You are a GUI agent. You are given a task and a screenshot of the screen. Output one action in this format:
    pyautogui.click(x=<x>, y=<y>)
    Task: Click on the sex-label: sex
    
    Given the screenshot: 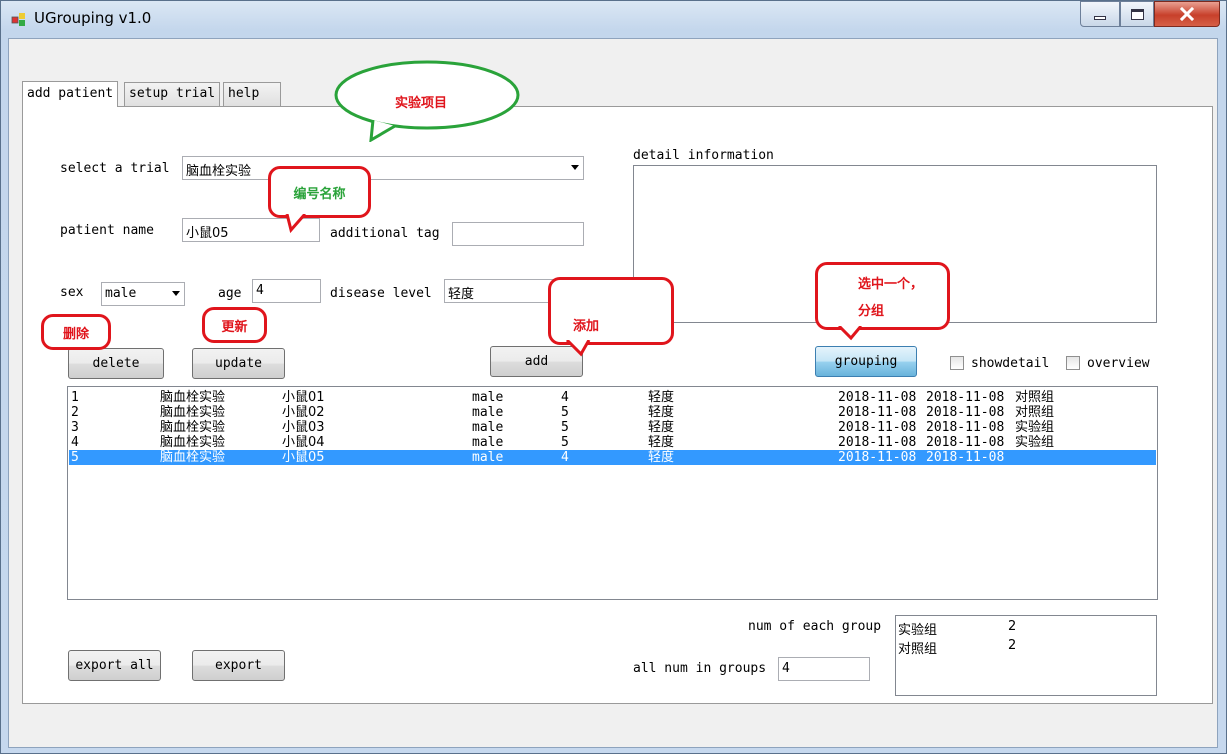 What is the action you would take?
    pyautogui.click(x=72, y=292)
    